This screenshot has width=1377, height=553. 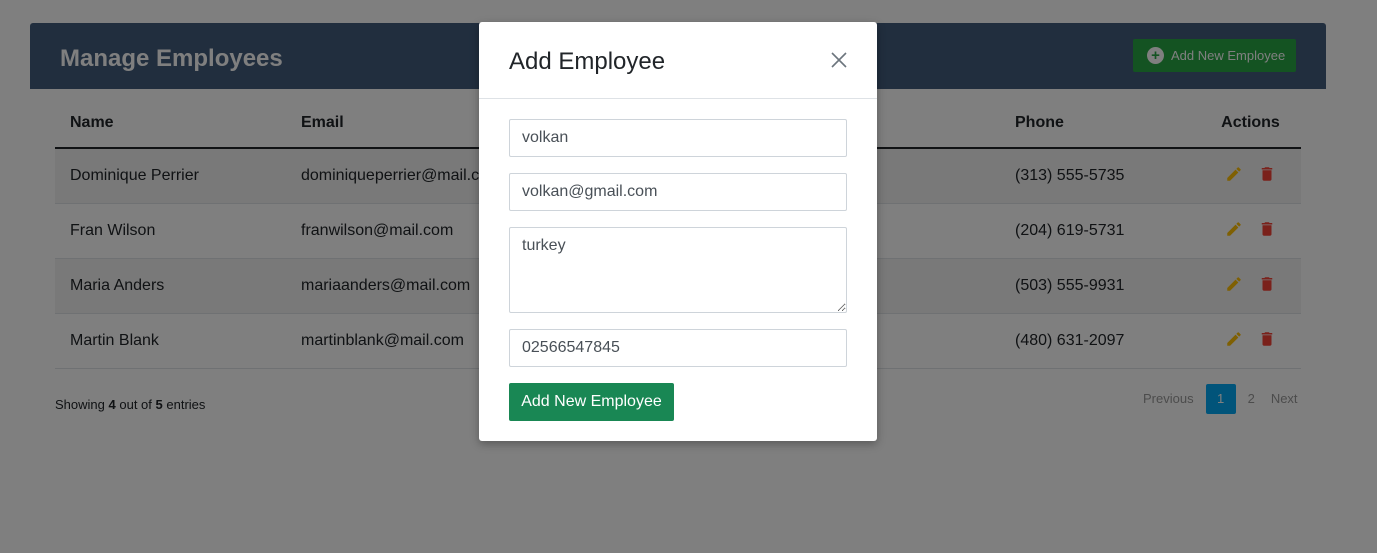 I want to click on name-field, so click(x=678, y=138).